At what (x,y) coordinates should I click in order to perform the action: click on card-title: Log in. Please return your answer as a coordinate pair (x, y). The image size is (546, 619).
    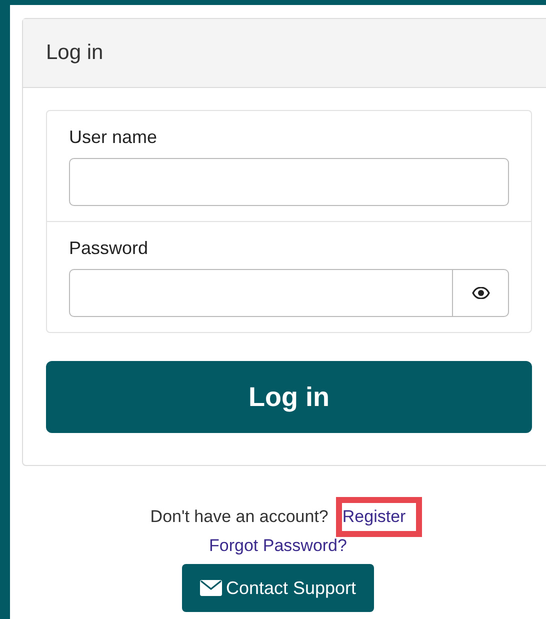
    Looking at the image, I should click on (75, 53).